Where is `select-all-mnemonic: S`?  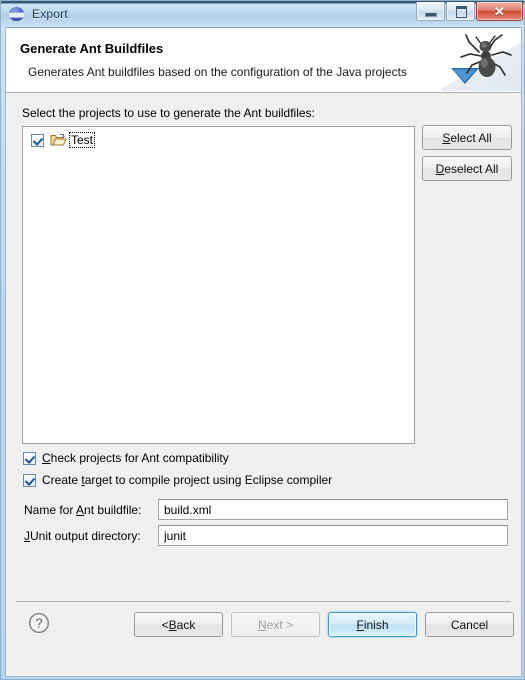 select-all-mnemonic: S is located at coordinates (446, 137).